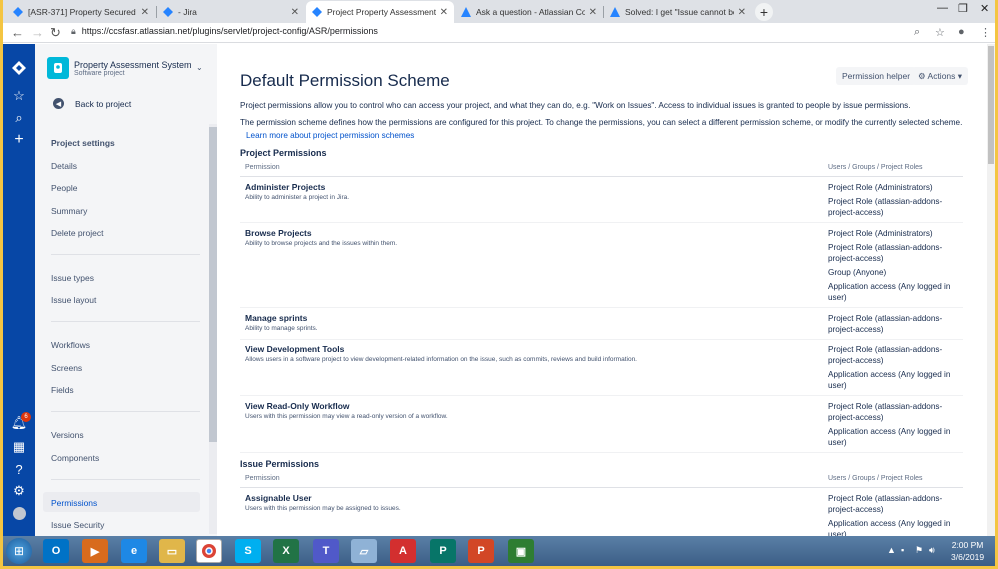 Image resolution: width=998 pixels, height=569 pixels. Describe the element at coordinates (77, 233) in the screenshot. I see `sidebar-item-delete-project: Delete project` at that location.